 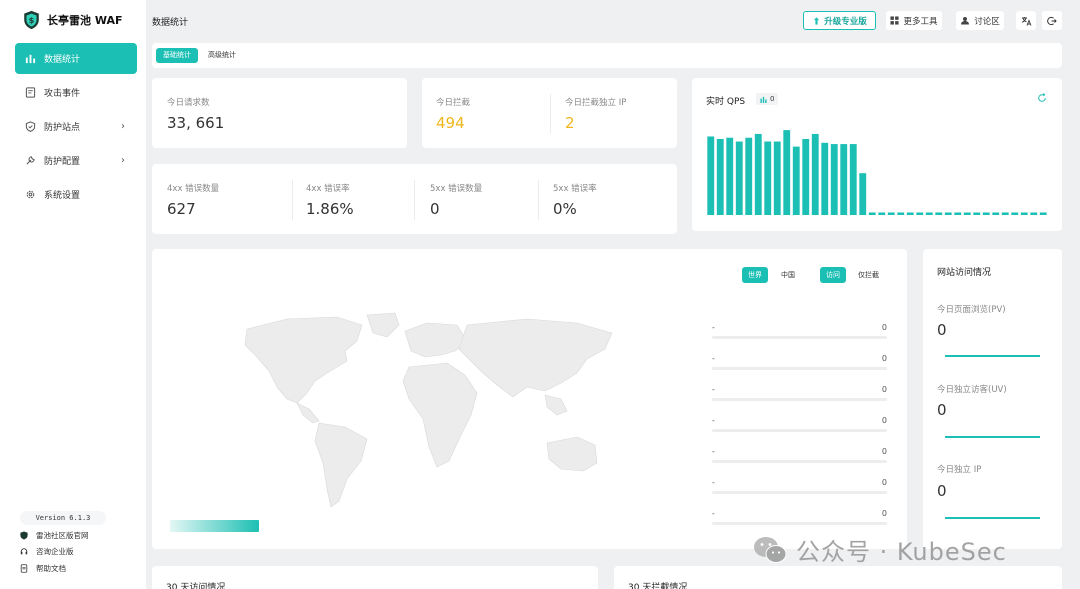 I want to click on 4xx-rate-label: 4xx 错误率, so click(x=328, y=189).